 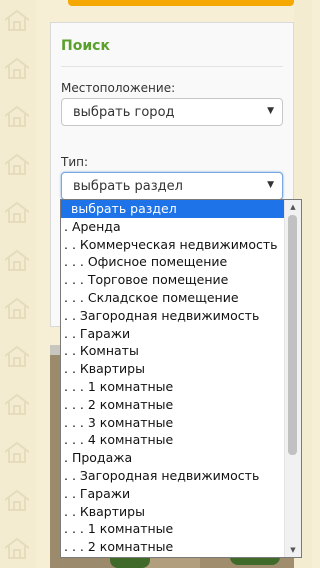 I want to click on dropdown-option: . . Комнаты, so click(x=181, y=351).